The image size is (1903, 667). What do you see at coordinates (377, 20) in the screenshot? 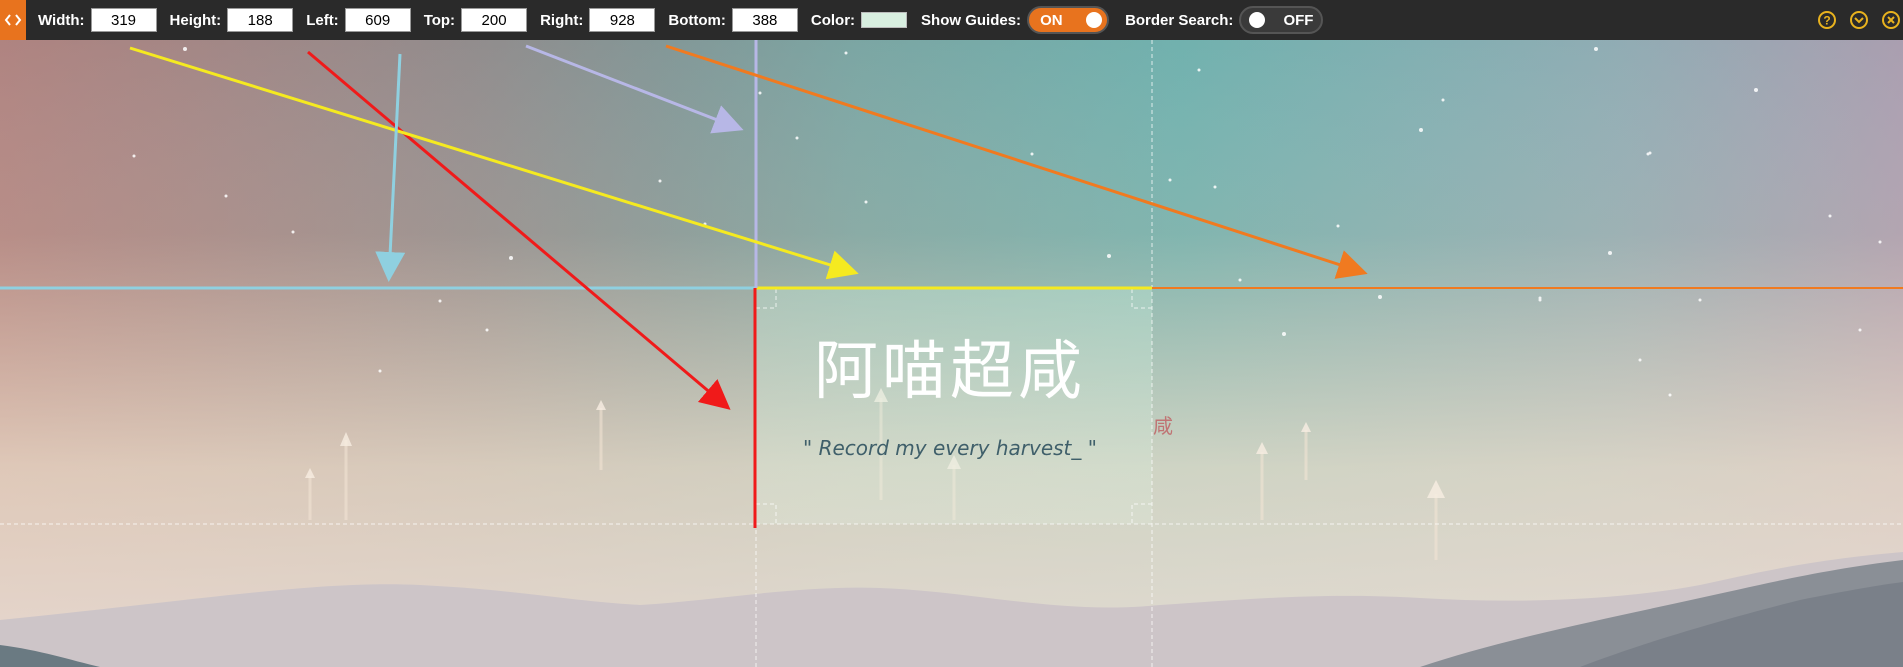
I see `left-field` at bounding box center [377, 20].